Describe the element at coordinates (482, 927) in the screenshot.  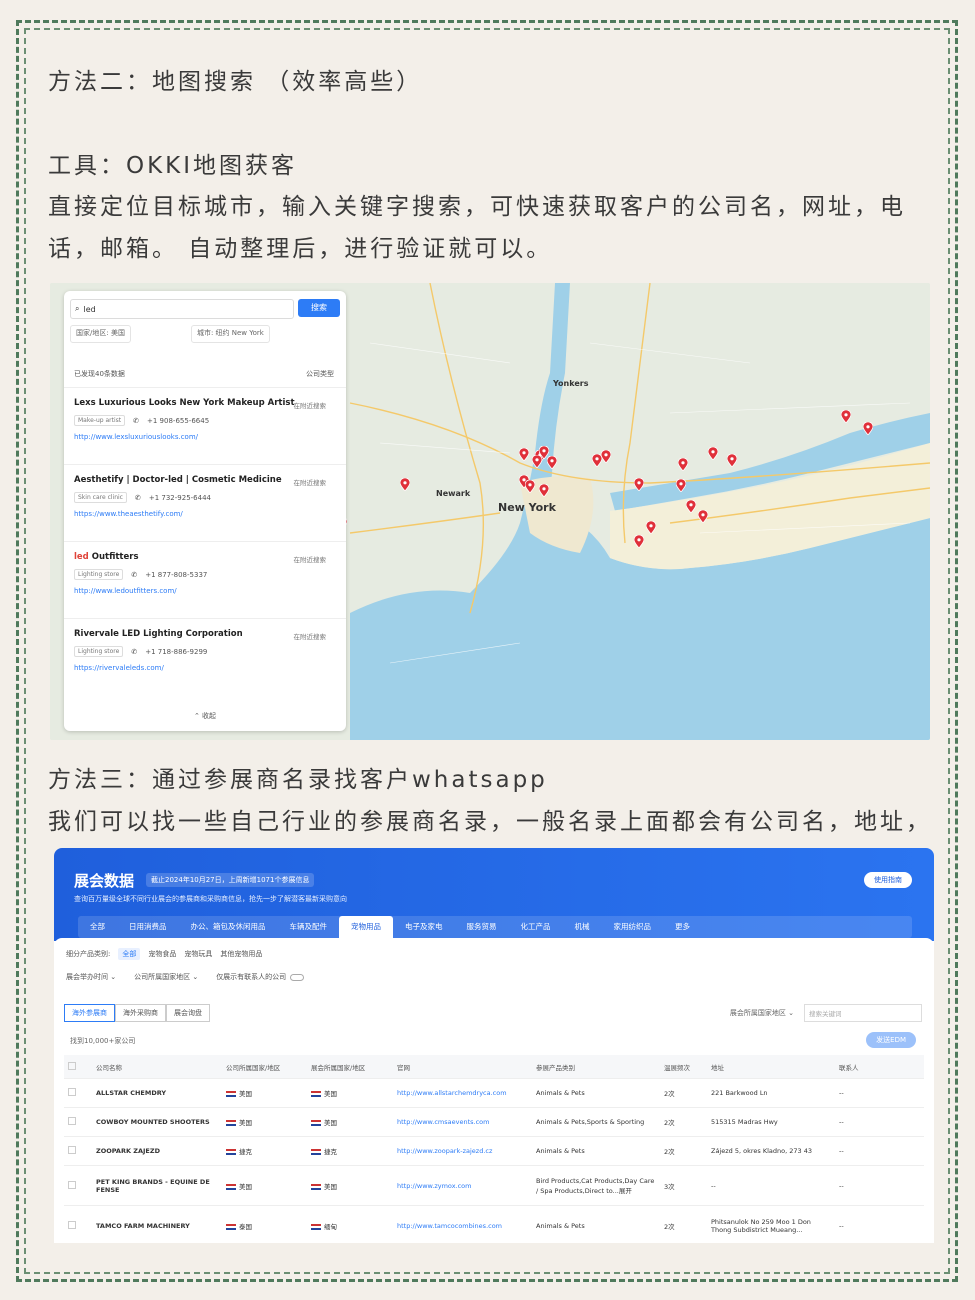
I see `category-tab: 服务贸易` at that location.